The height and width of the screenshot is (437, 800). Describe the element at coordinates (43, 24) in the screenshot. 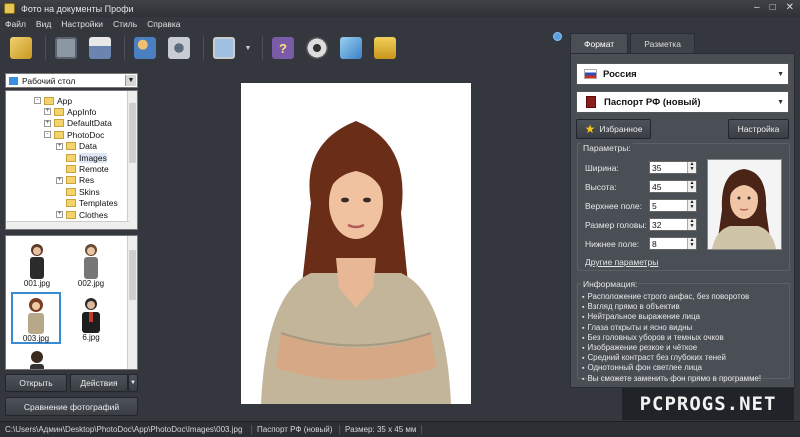

I see `menu-view: Вид` at that location.